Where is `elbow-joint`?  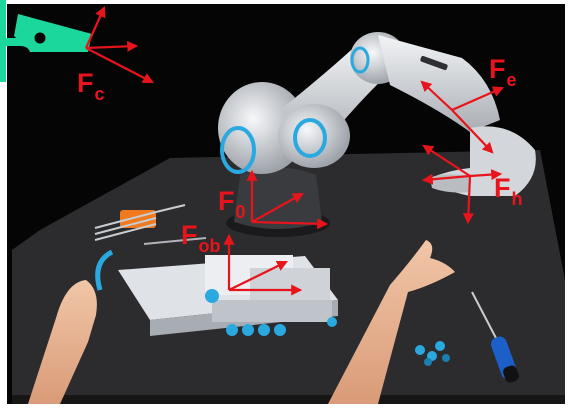
elbow-joint is located at coordinates (314, 136).